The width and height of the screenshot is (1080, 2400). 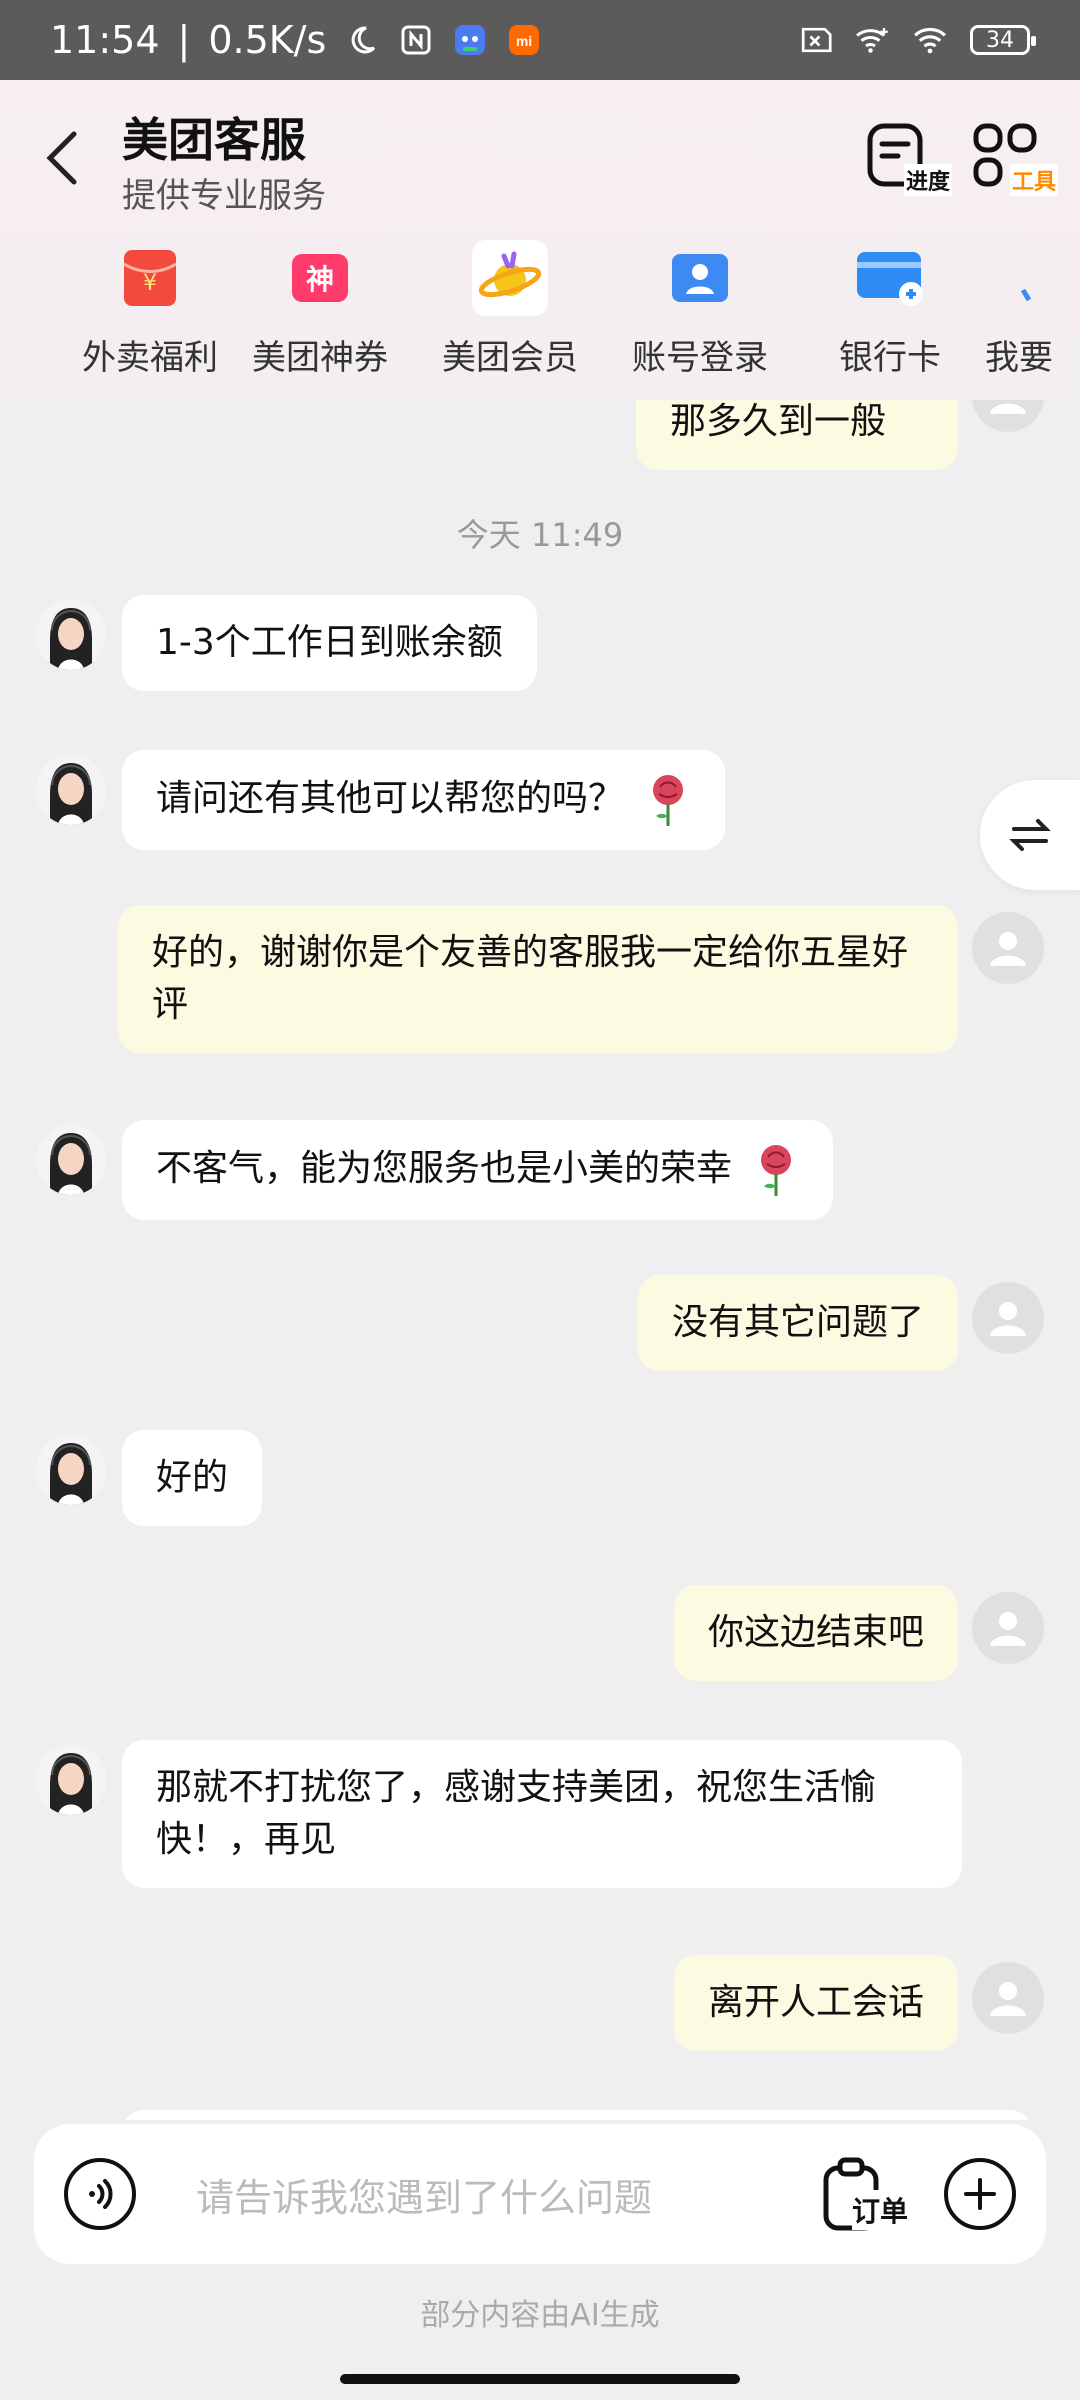 I want to click on mi-icon: mi, so click(x=524, y=40).